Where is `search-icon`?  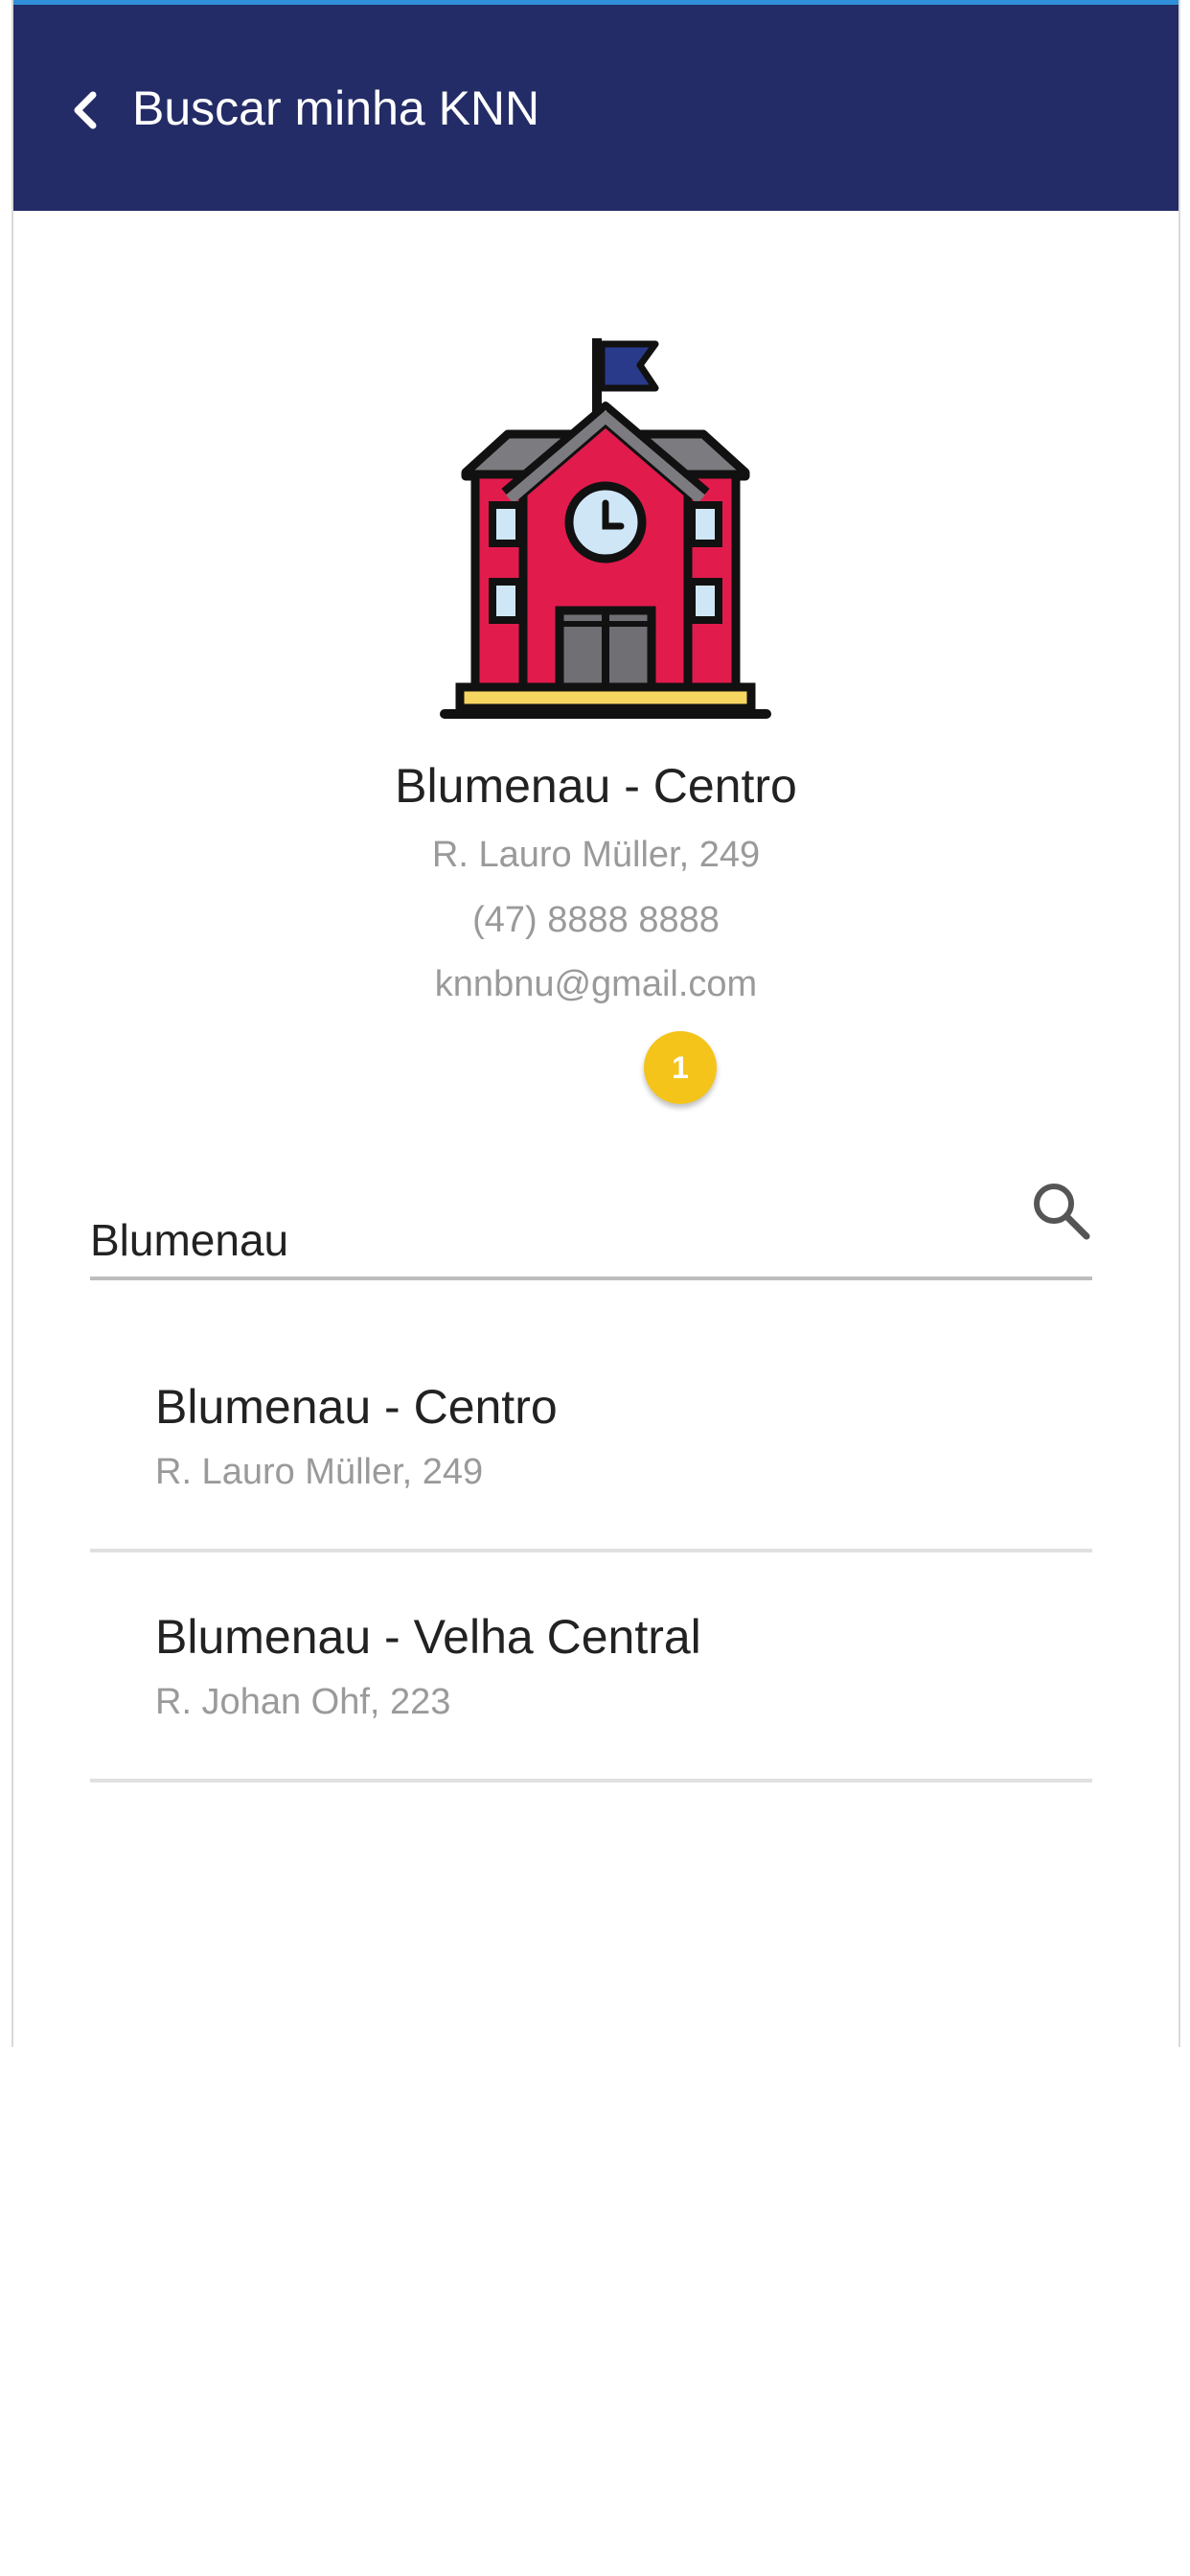
search-icon is located at coordinates (1061, 1210).